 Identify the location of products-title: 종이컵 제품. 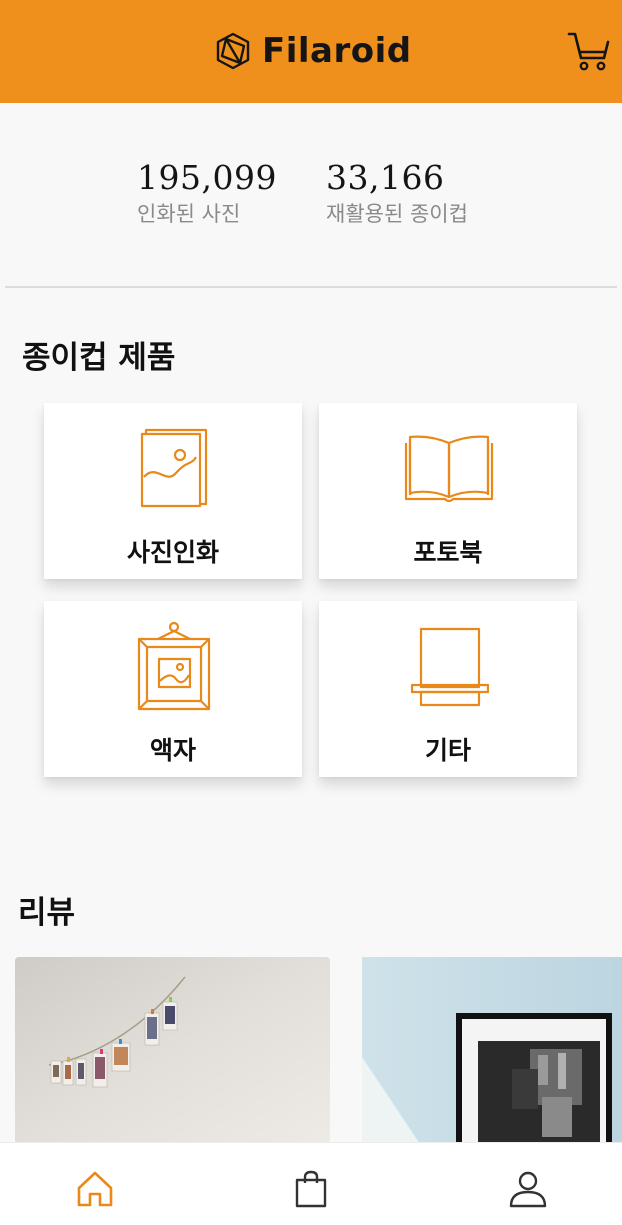
(99, 358).